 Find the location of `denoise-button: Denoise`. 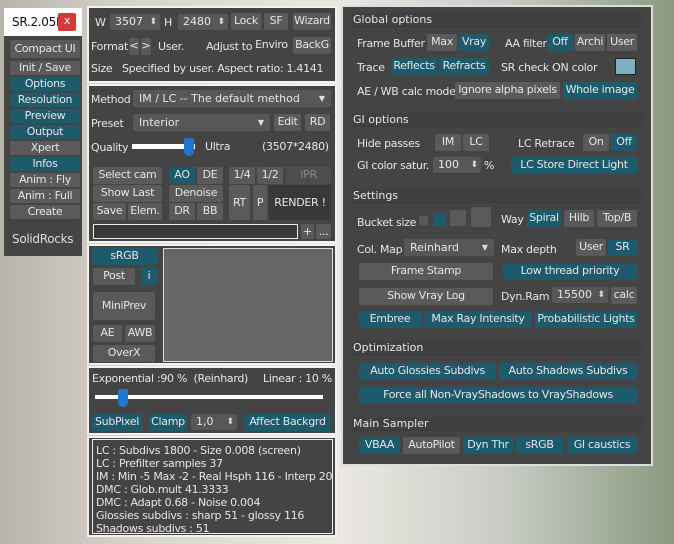

denoise-button: Denoise is located at coordinates (196, 193).